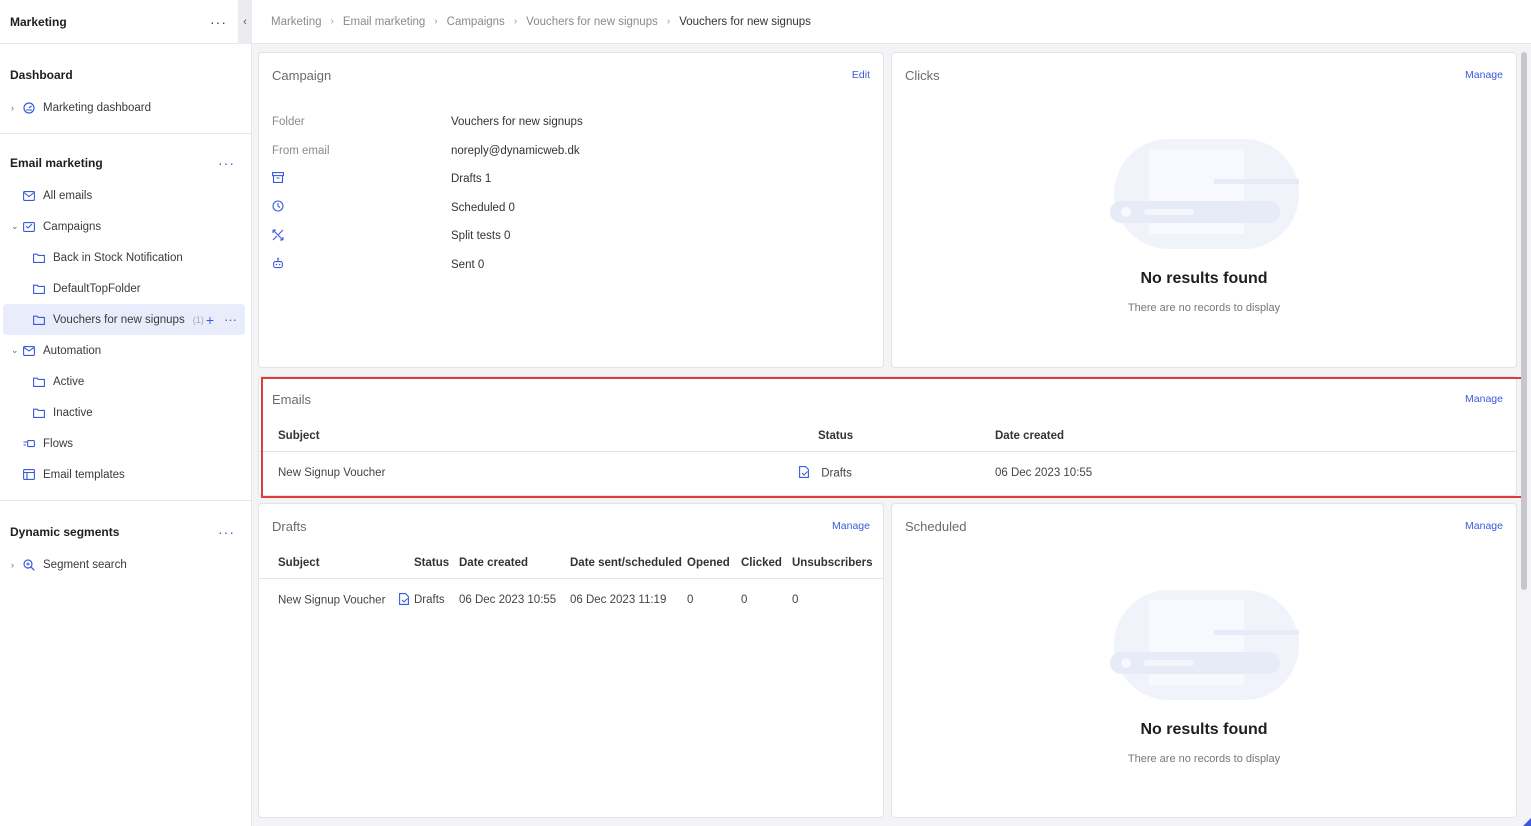 The width and height of the screenshot is (1531, 826). What do you see at coordinates (210, 320) in the screenshot?
I see `add-icon: +` at bounding box center [210, 320].